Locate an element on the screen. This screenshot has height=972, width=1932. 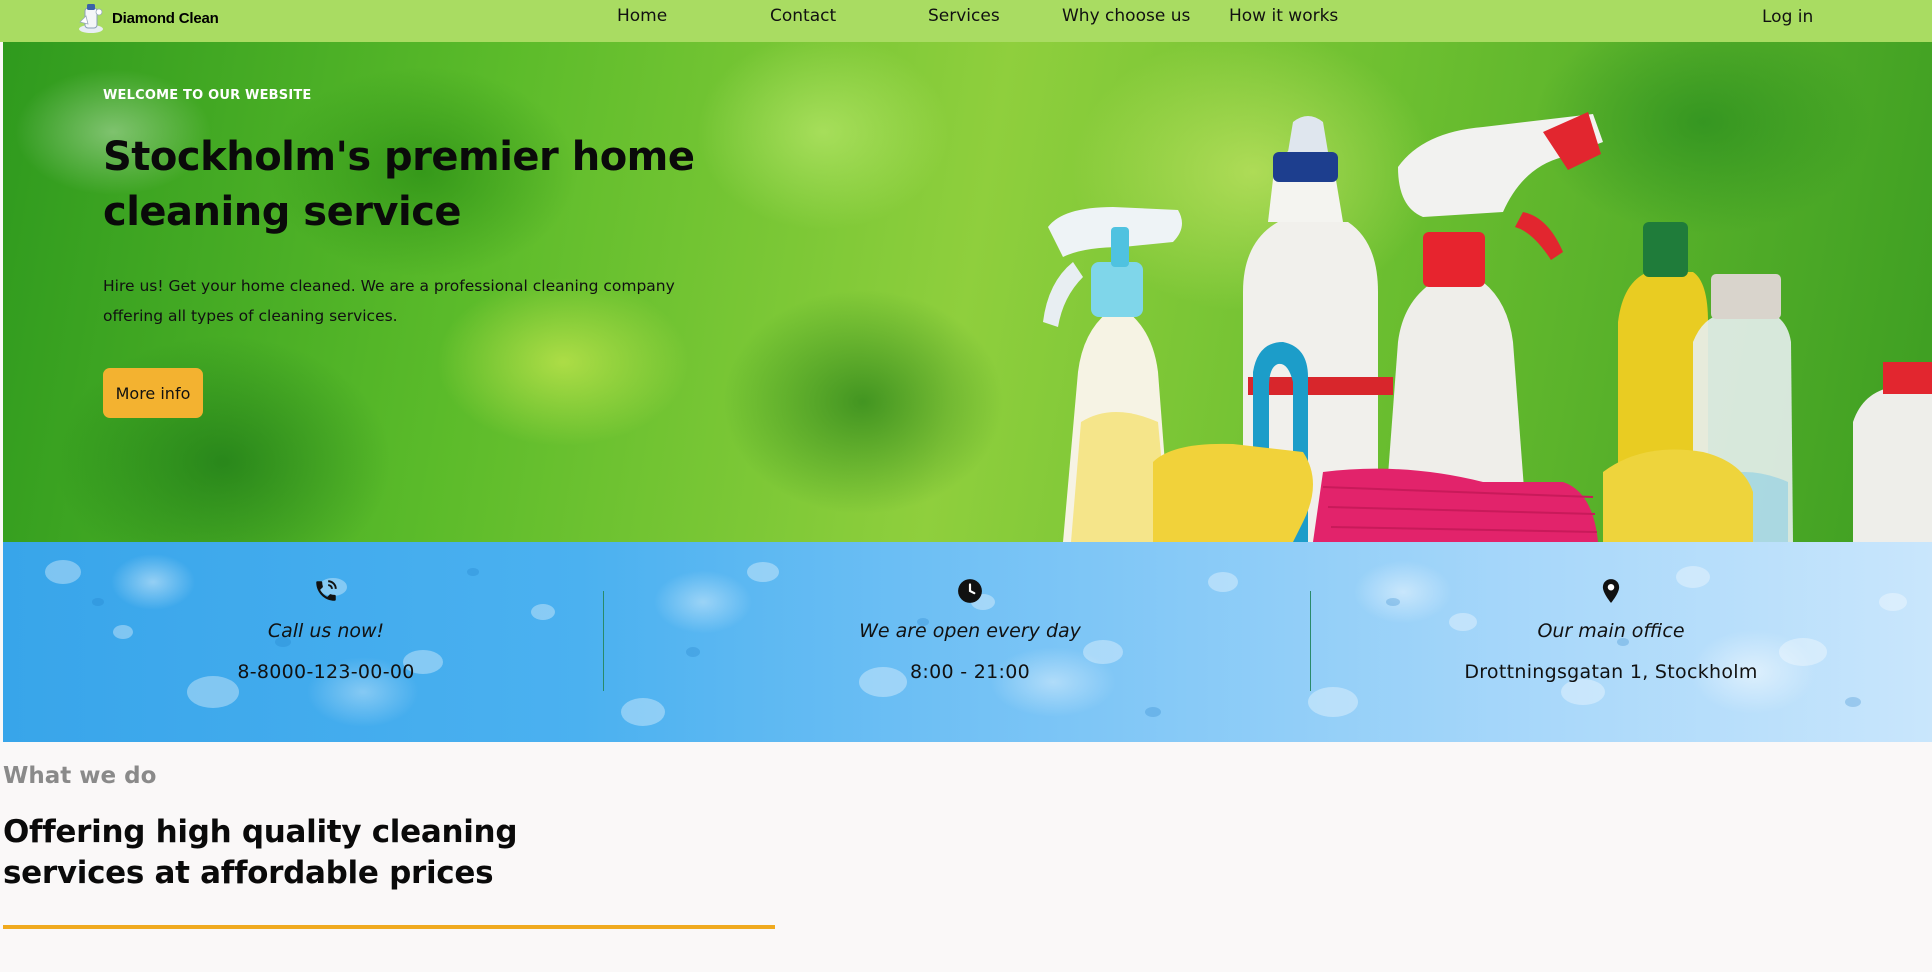
brand-name: Diamond Clean is located at coordinates (165, 18).